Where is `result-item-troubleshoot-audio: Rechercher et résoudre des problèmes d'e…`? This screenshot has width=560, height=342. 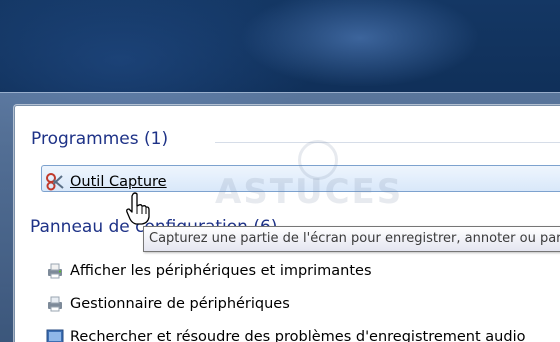
result-item-troubleshoot-audio: Rechercher et résoudre des problèmes d'e… is located at coordinates (285, 333).